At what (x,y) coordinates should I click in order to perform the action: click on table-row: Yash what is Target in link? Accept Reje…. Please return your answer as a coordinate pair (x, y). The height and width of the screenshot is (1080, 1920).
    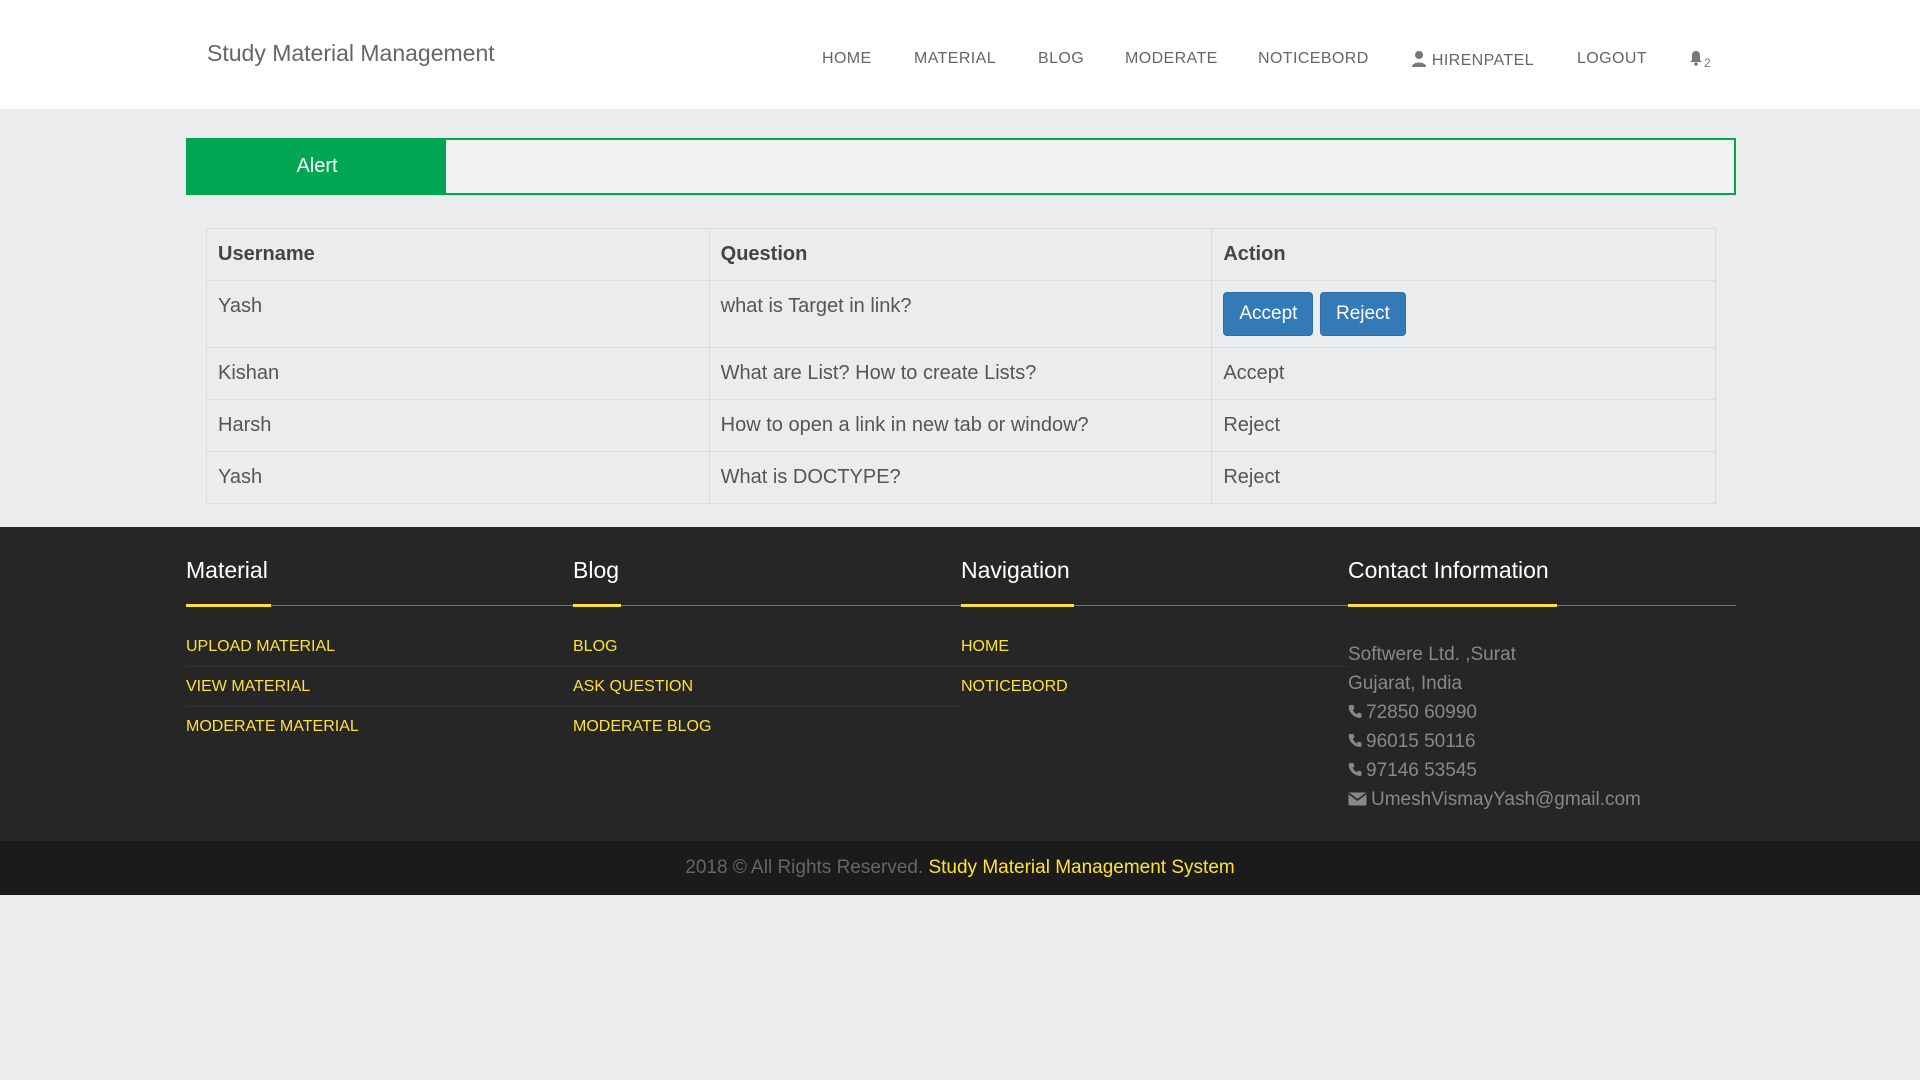
    Looking at the image, I should click on (961, 314).